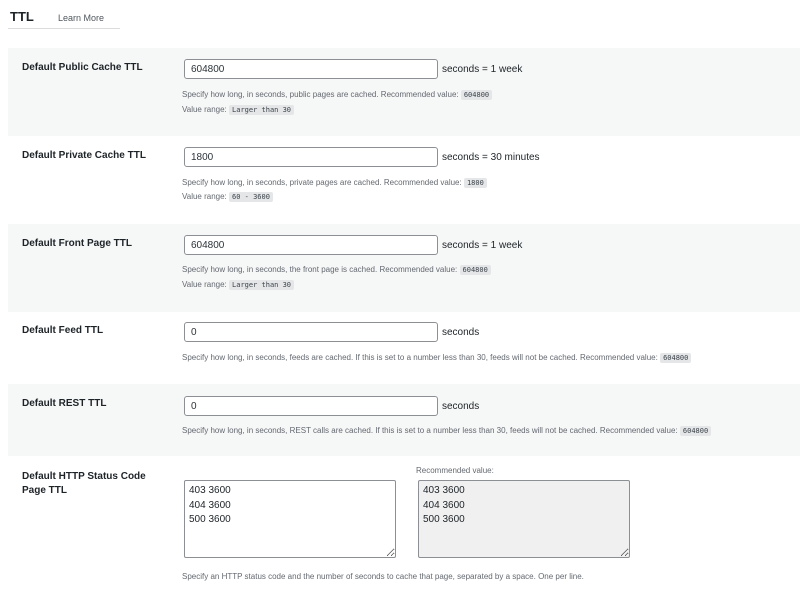 The width and height of the screenshot is (800, 599). Describe the element at coordinates (227, 197) in the screenshot. I see `value-range: Value range: 60 - 3600` at that location.